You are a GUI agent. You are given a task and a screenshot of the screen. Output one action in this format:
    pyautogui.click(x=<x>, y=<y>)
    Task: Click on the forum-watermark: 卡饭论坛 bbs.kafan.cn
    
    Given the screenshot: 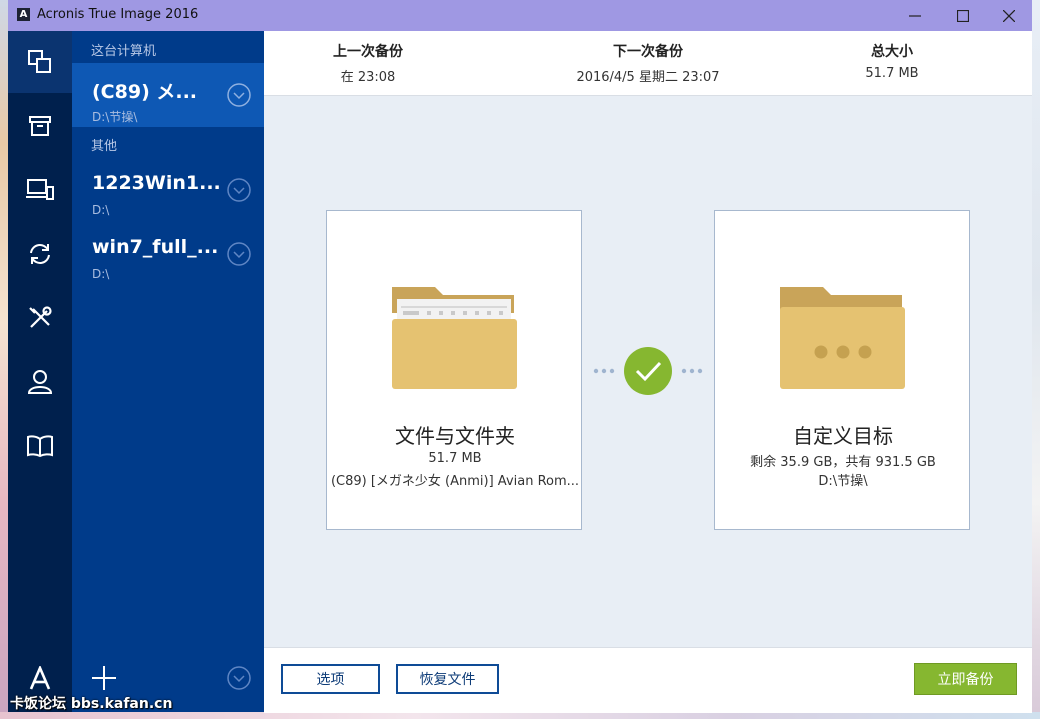 What is the action you would take?
    pyautogui.click(x=91, y=704)
    